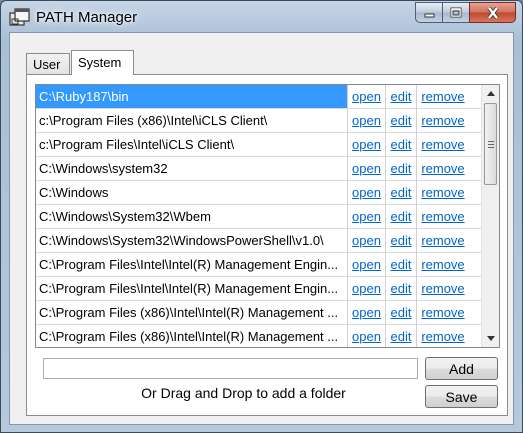 The width and height of the screenshot is (523, 433). What do you see at coordinates (125, 216) in the screenshot?
I see `path-text: C:\Windows\System32\Wbem` at bounding box center [125, 216].